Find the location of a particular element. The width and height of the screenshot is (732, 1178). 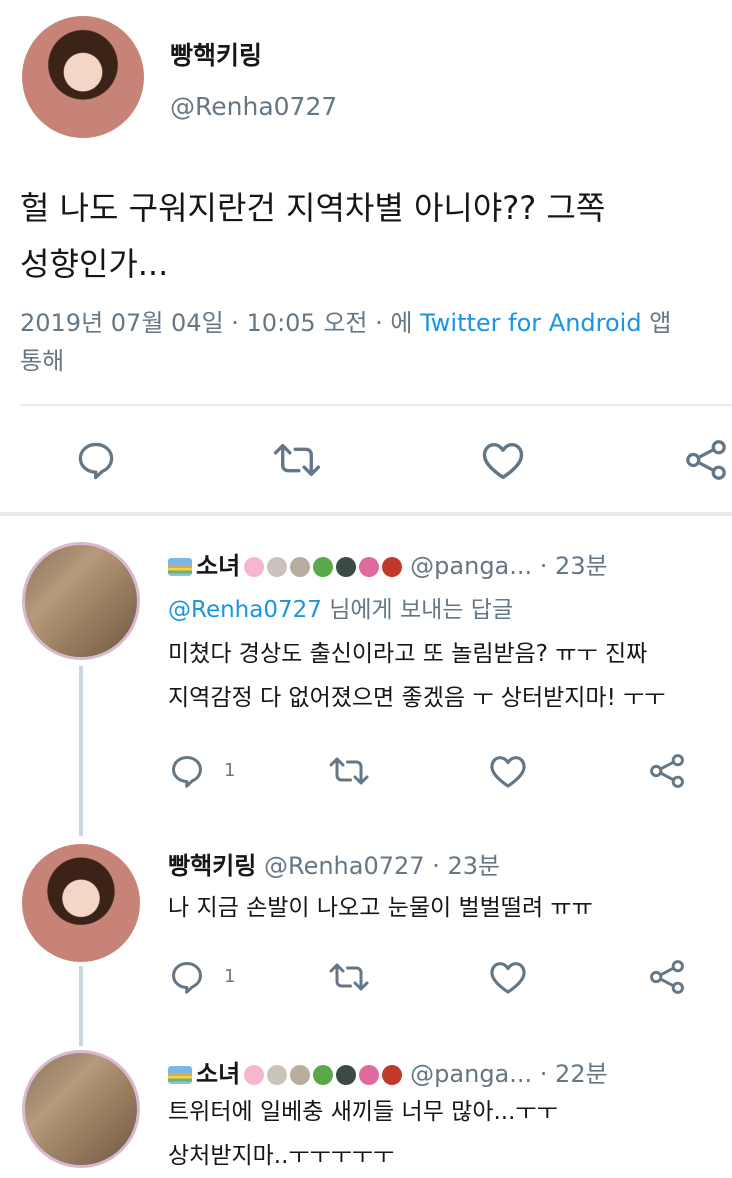

author-avatar is located at coordinates (83, 77).